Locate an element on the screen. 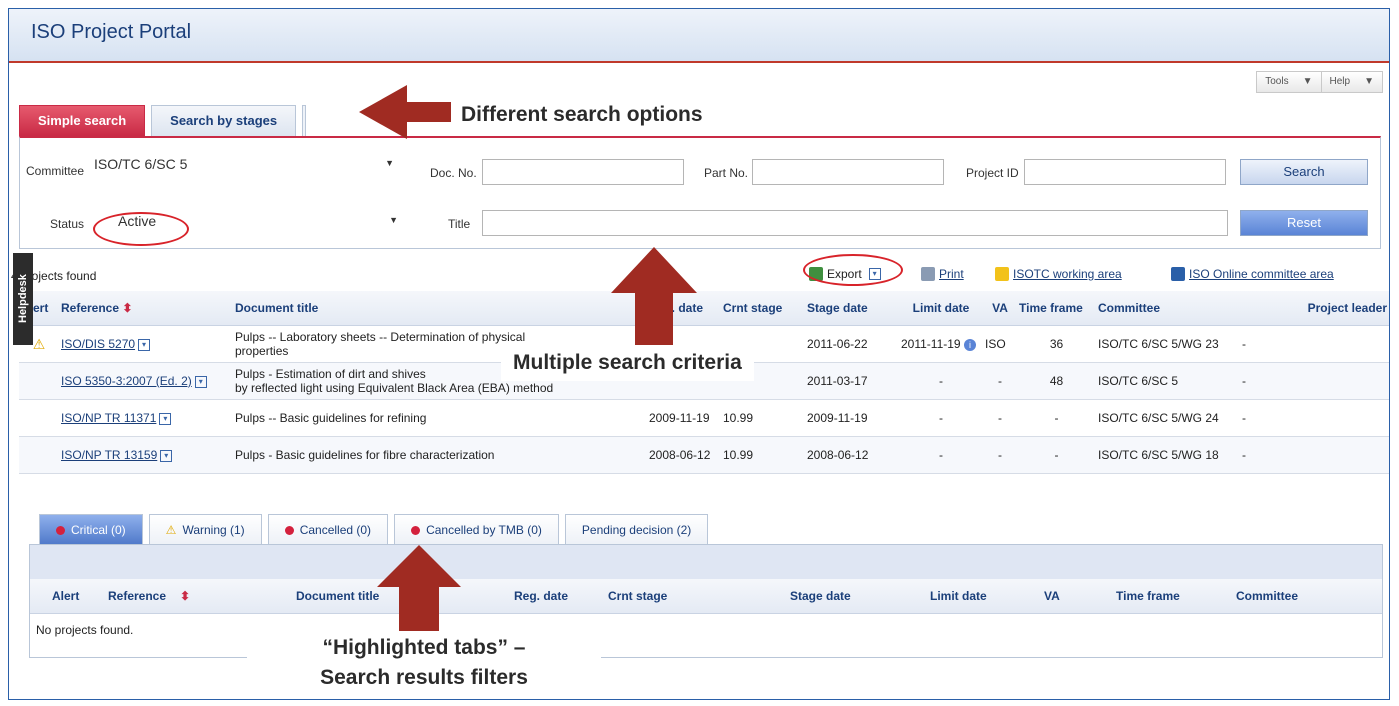 This screenshot has width=1399, height=706. callout-search-options: Different search options is located at coordinates (582, 115).